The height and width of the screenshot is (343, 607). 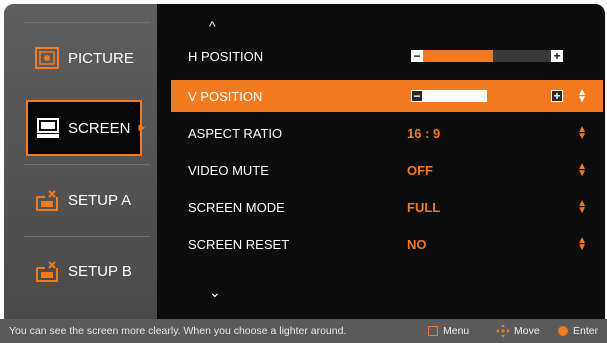 I want to click on row-label: ASPECT RATIO, so click(x=235, y=133).